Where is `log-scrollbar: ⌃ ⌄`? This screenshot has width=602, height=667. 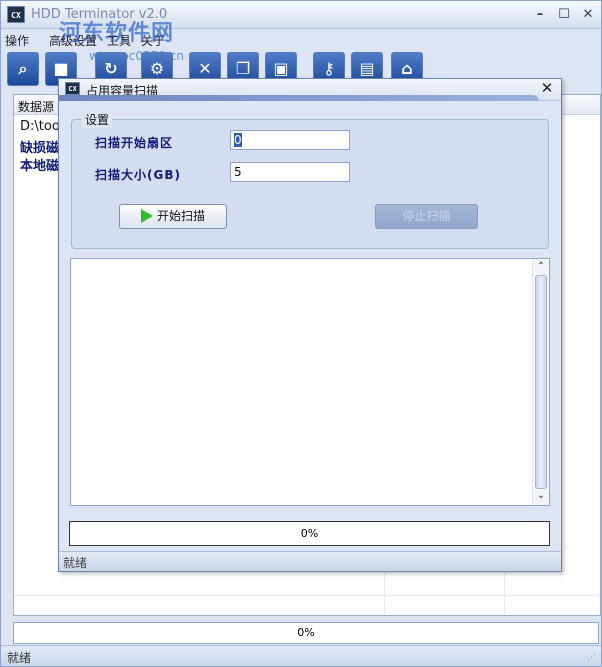
log-scrollbar: ⌃ ⌄ is located at coordinates (540, 382).